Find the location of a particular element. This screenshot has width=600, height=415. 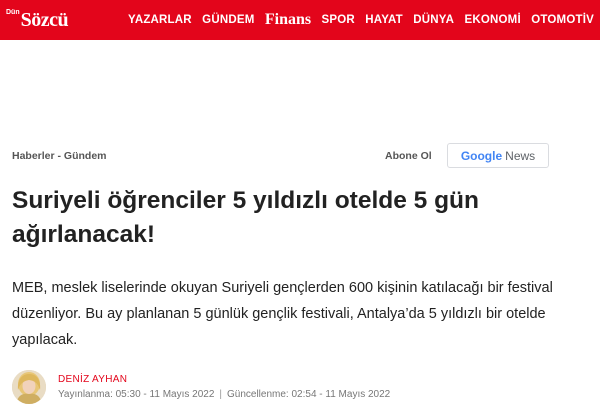

nav-item-yazarlar: YAZARLAR is located at coordinates (160, 20).